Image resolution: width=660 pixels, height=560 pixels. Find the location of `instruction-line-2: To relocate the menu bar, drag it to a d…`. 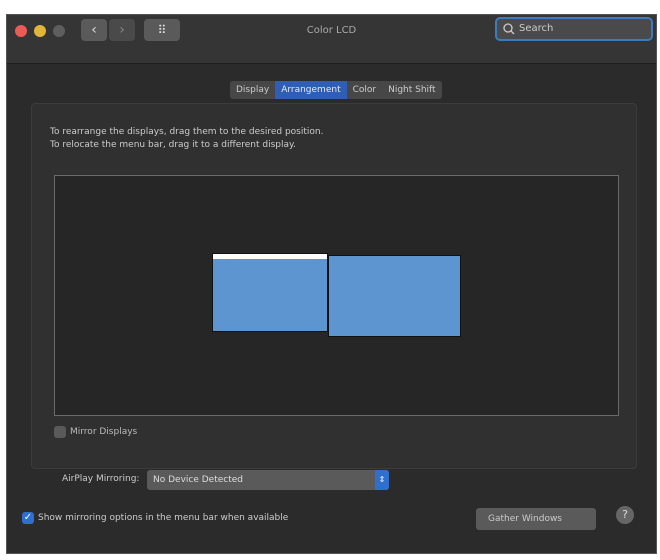

instruction-line-2: To relocate the menu bar, drag it to a d… is located at coordinates (173, 145).